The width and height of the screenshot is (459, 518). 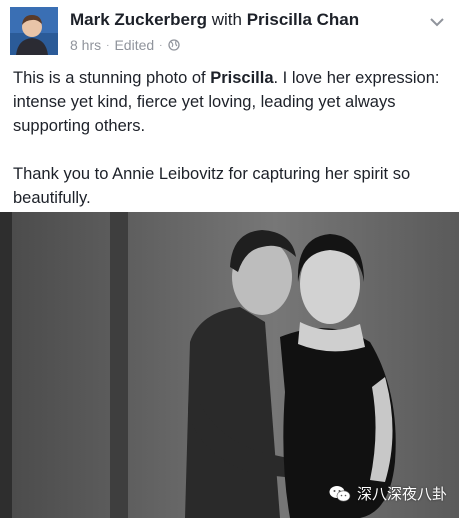 What do you see at coordinates (134, 45) in the screenshot?
I see `edited-label: Edited` at bounding box center [134, 45].